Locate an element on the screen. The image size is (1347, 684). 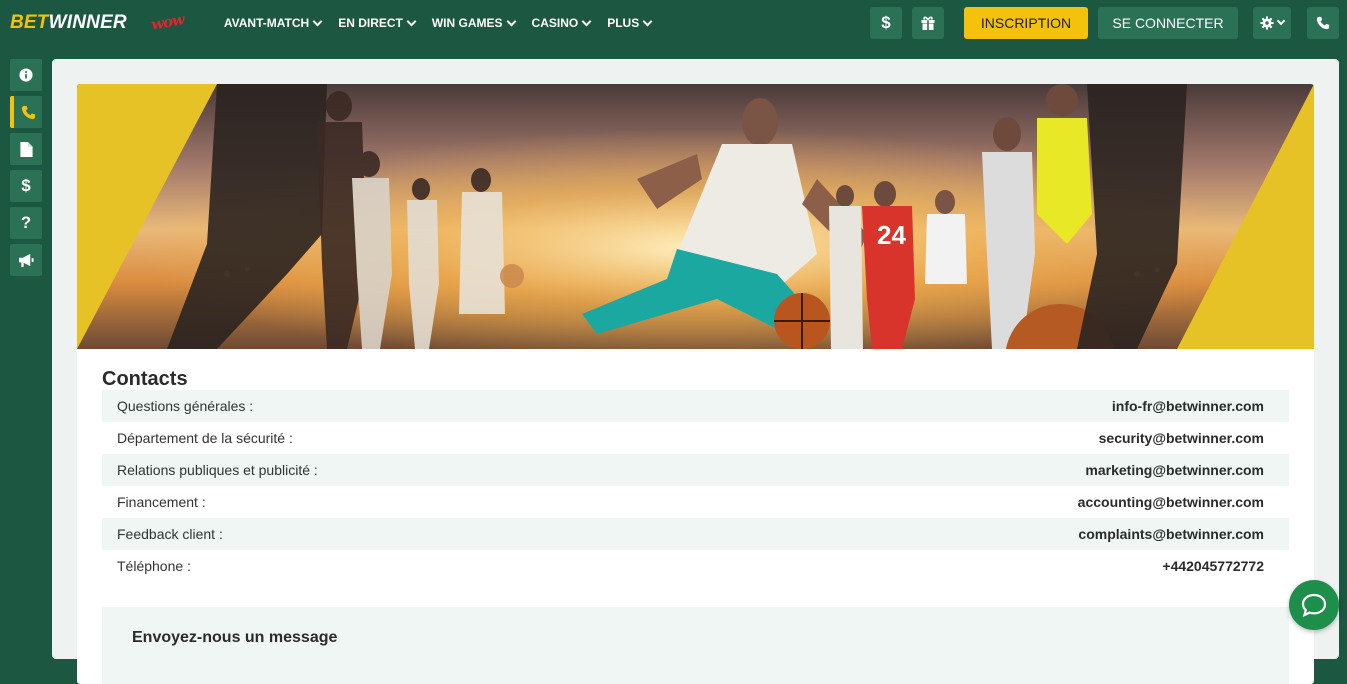
contact-email-complaints: complaints@betwinner.com is located at coordinates (1171, 534).